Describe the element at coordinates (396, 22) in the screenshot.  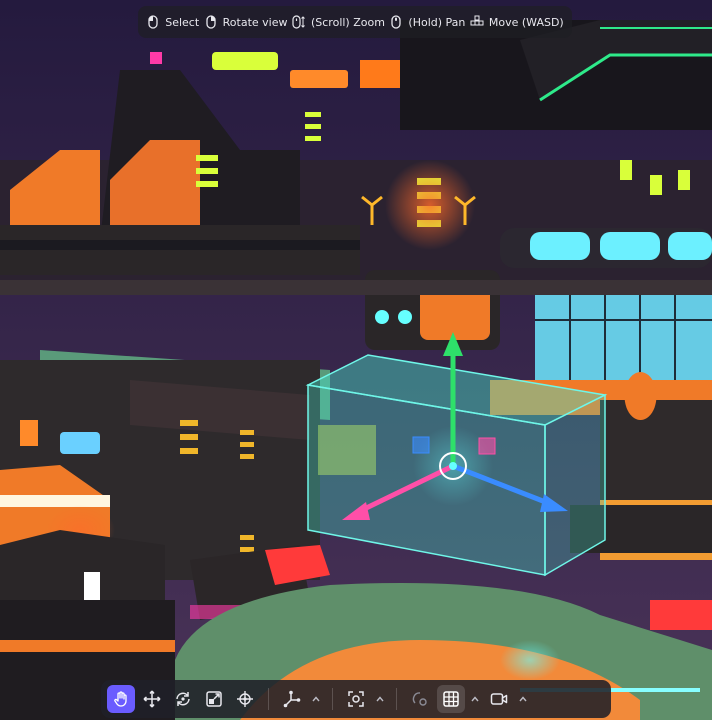
I see `mouse-middle-icon` at that location.